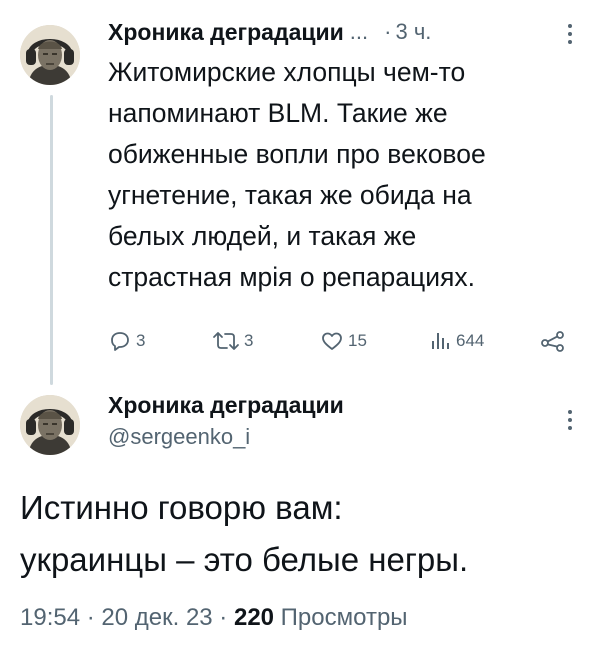  What do you see at coordinates (332, 341) in the screenshot?
I see `heart-icon` at bounding box center [332, 341].